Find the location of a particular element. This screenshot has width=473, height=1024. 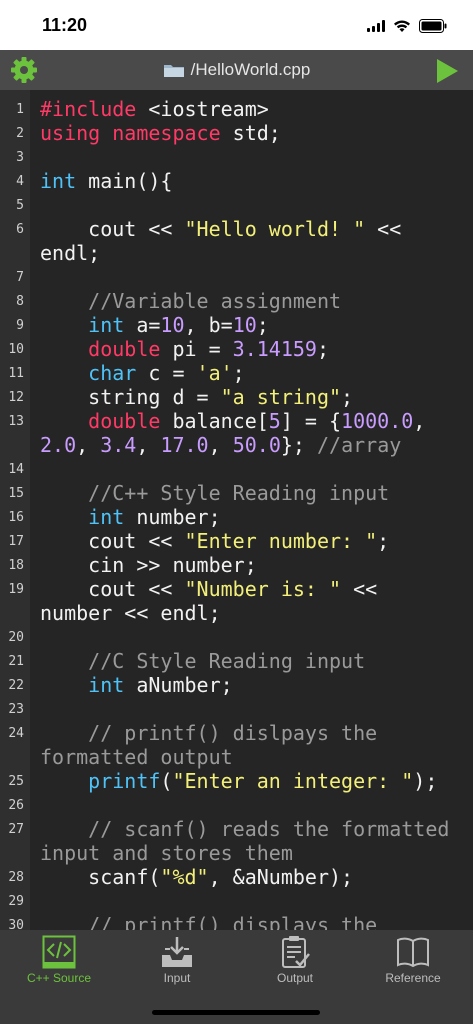

code-token: input and stores them is located at coordinates (166, 853).